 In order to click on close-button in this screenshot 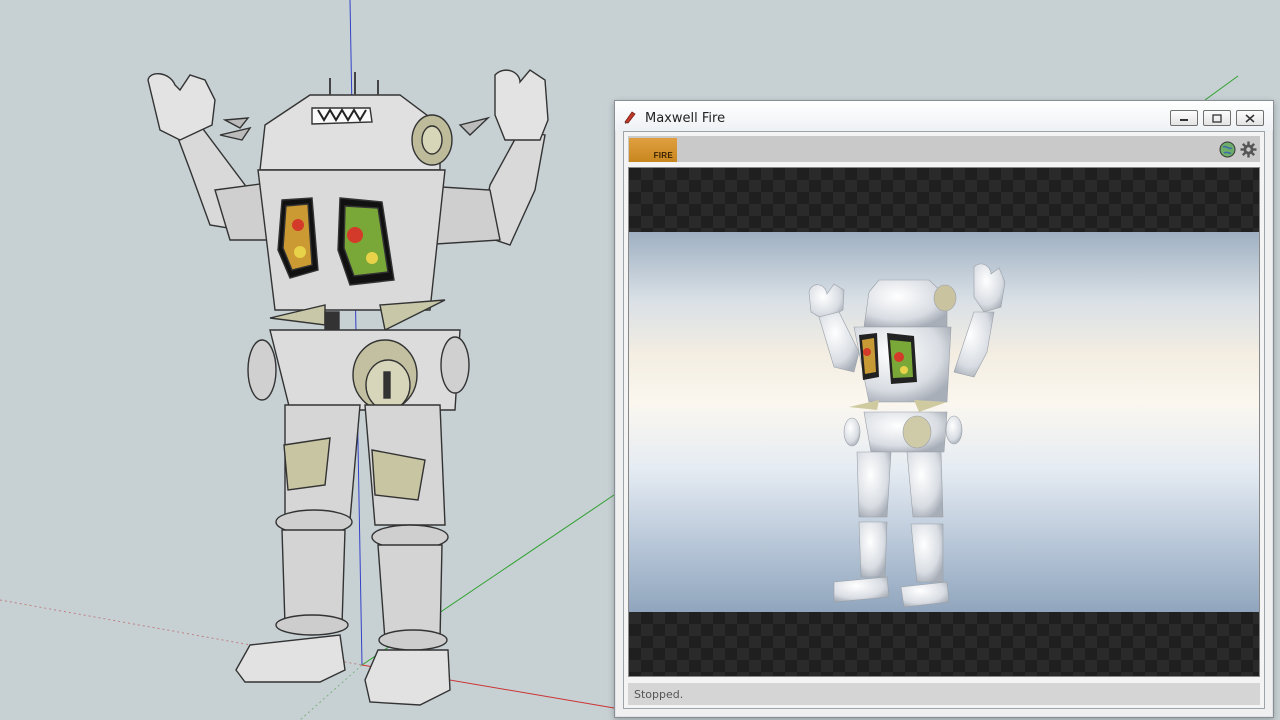, I will do `click(1250, 118)`.